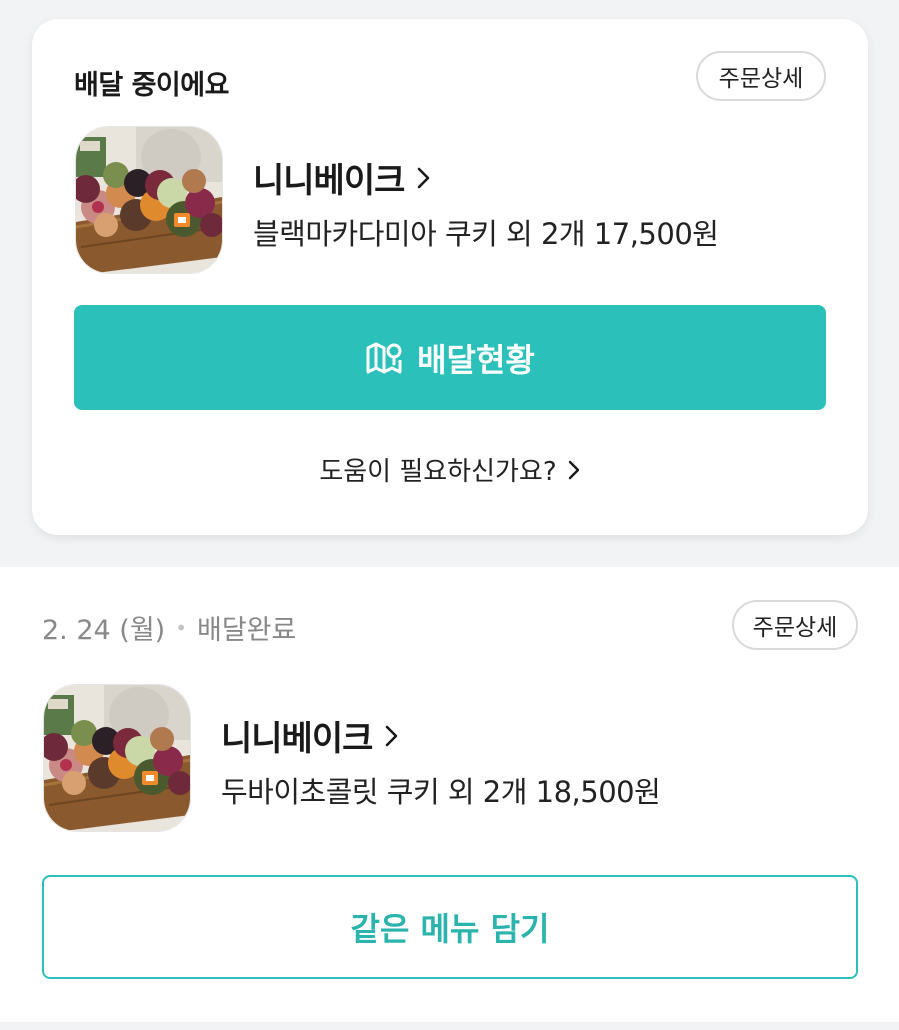  Describe the element at coordinates (438, 472) in the screenshot. I see `help-link-label: 도움이 필요하신가요?` at that location.